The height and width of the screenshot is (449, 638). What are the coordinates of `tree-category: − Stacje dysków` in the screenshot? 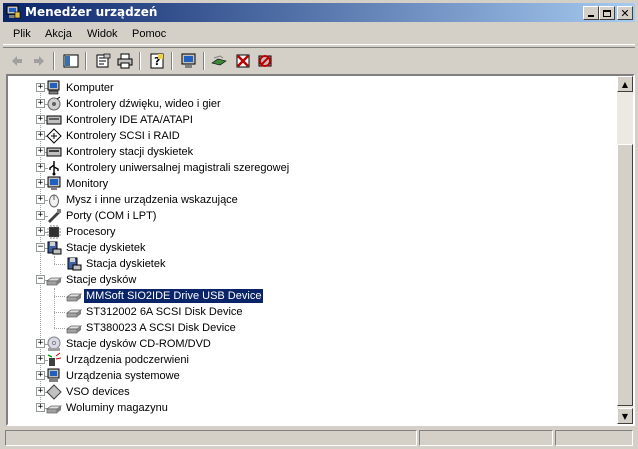 It's located at (313, 280).